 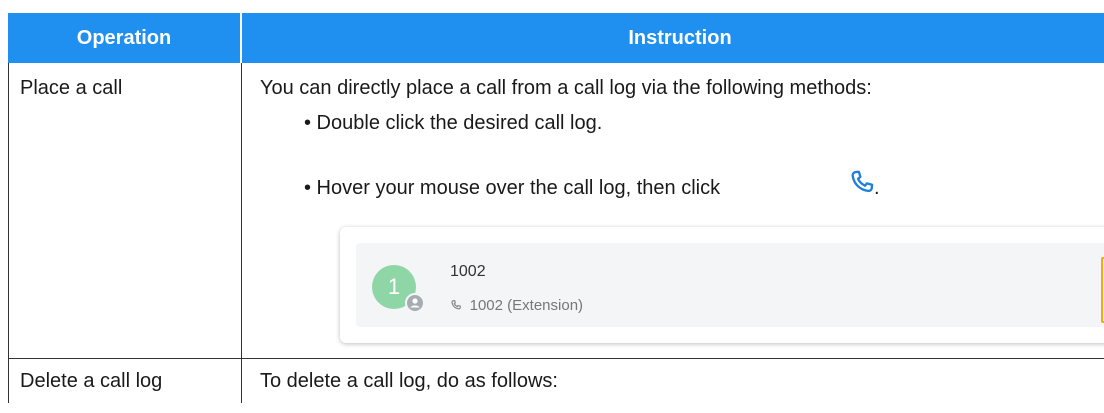 I want to click on contact-icon, so click(x=415, y=303).